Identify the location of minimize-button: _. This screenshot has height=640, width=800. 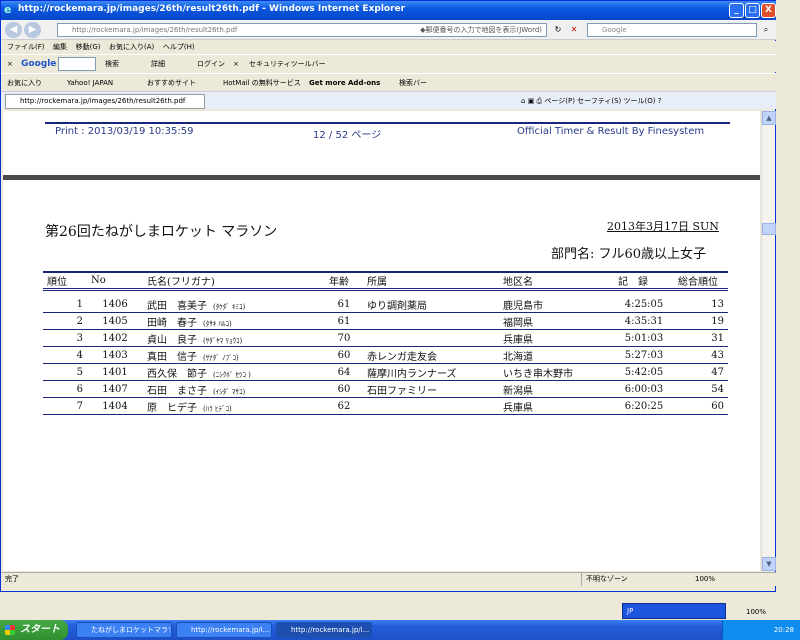
(736, 10).